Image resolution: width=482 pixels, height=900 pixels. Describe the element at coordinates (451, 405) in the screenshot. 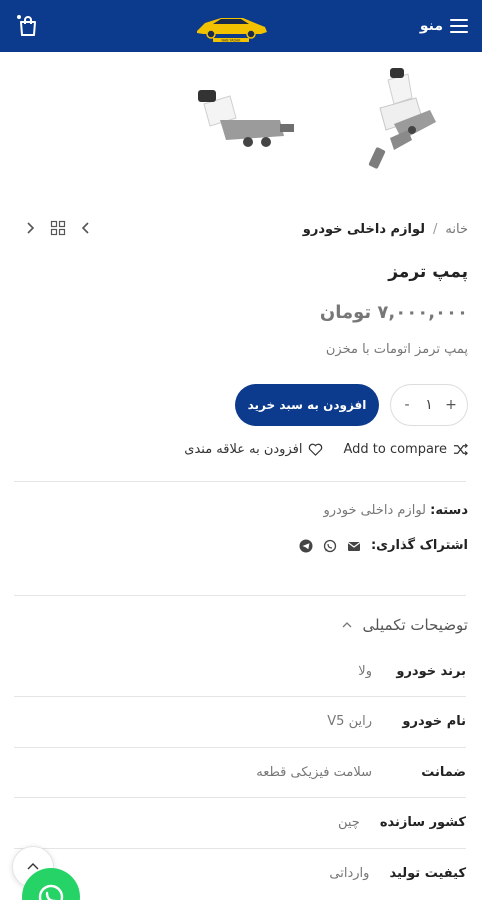

I see `quantity-plus-button: +` at that location.